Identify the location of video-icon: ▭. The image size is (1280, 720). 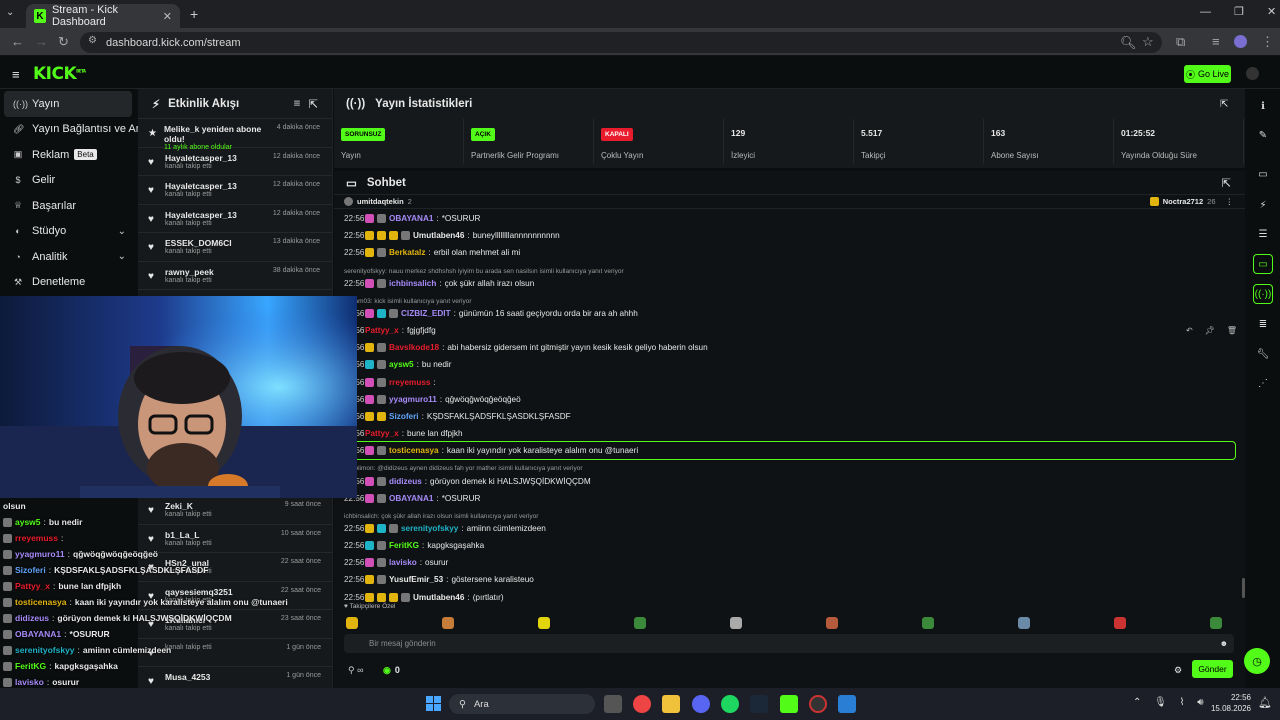
(1263, 174).